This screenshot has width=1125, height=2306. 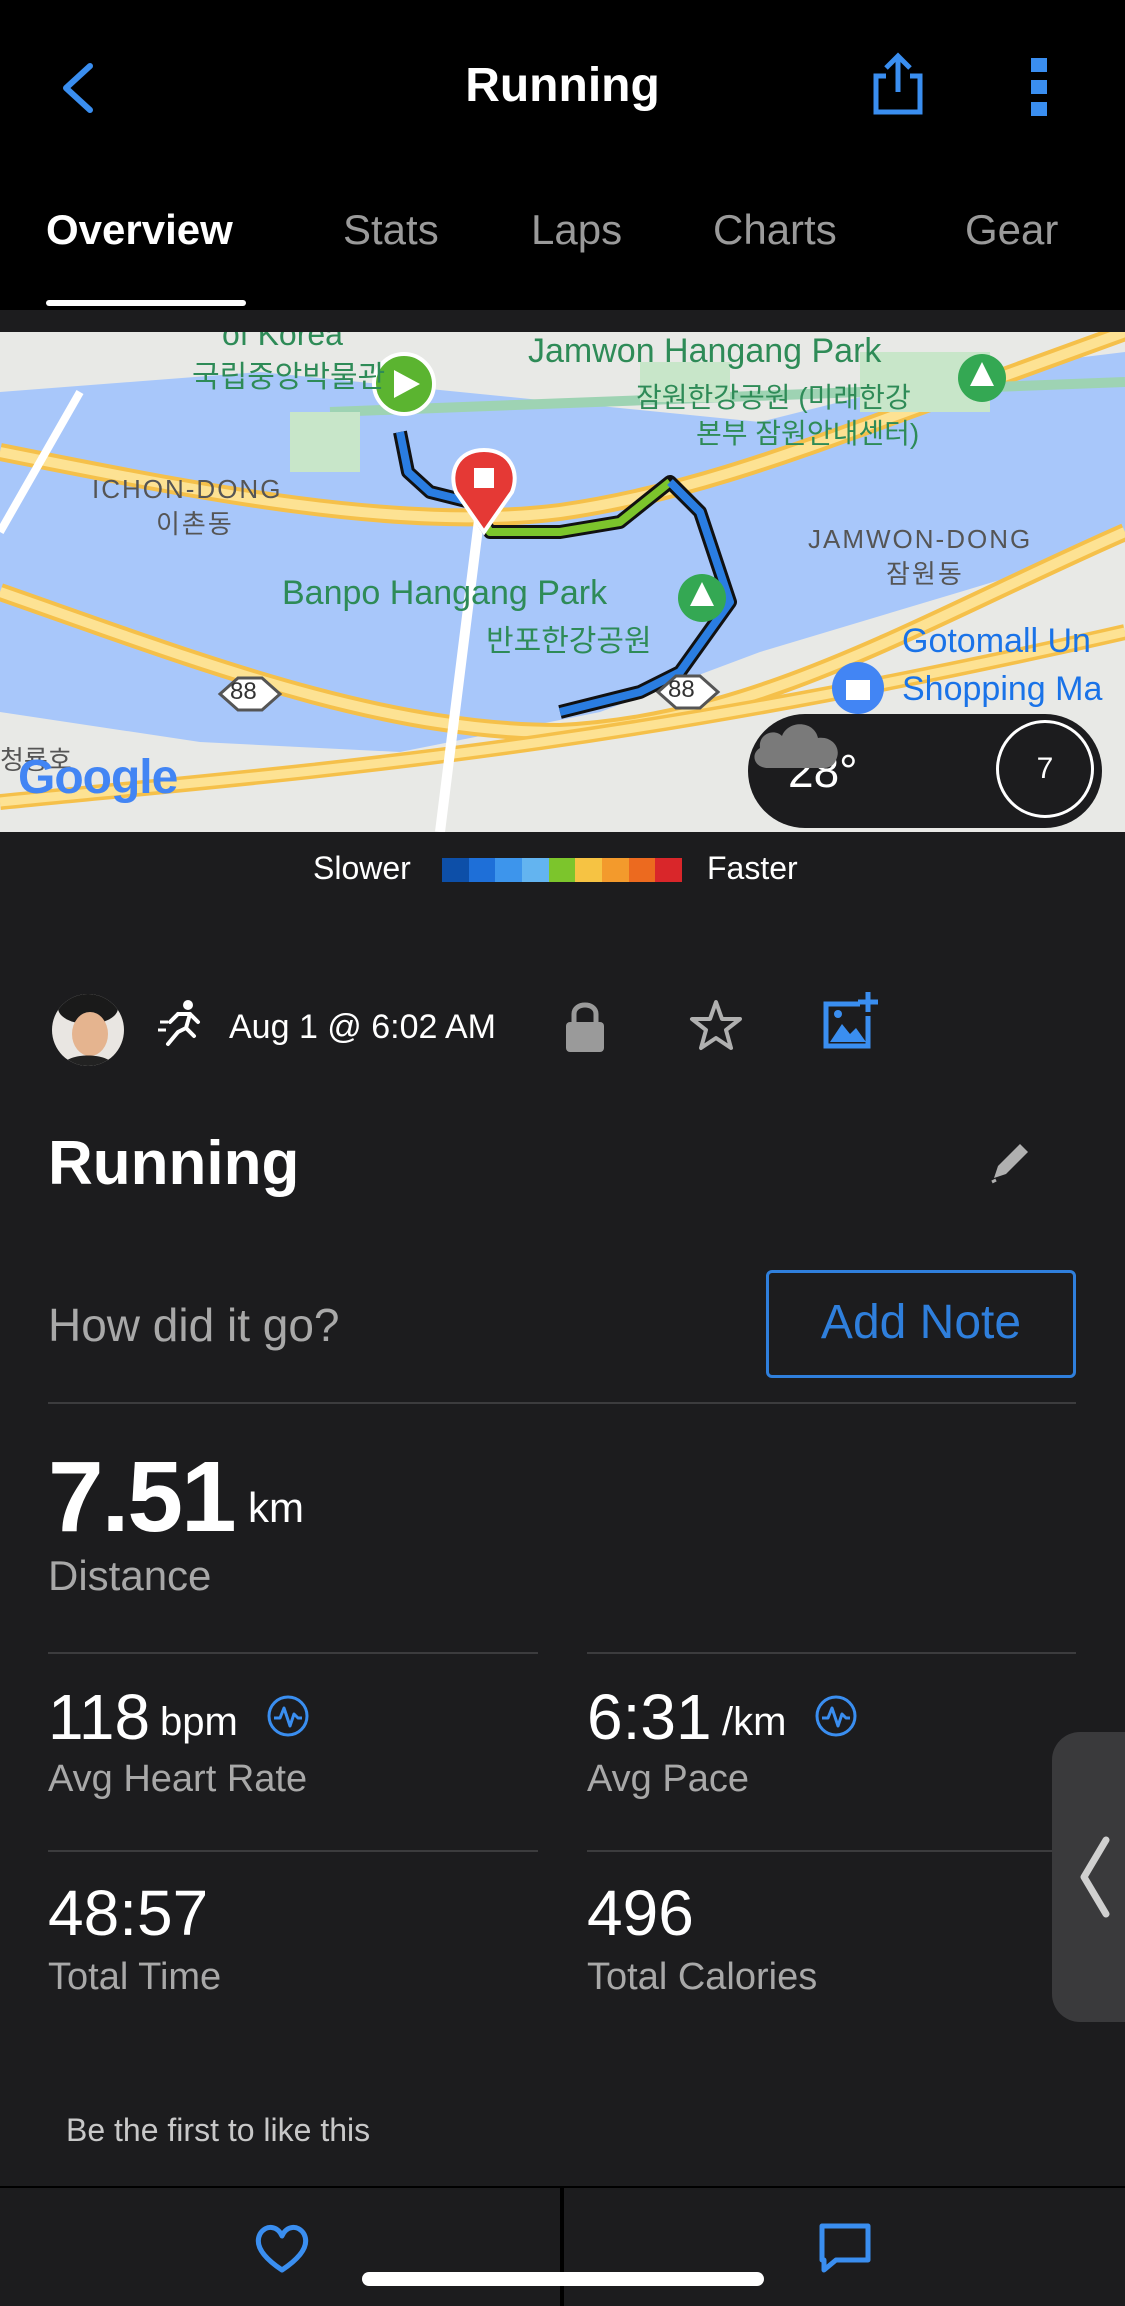 I want to click on map-label: 잠원동, so click(x=925, y=574).